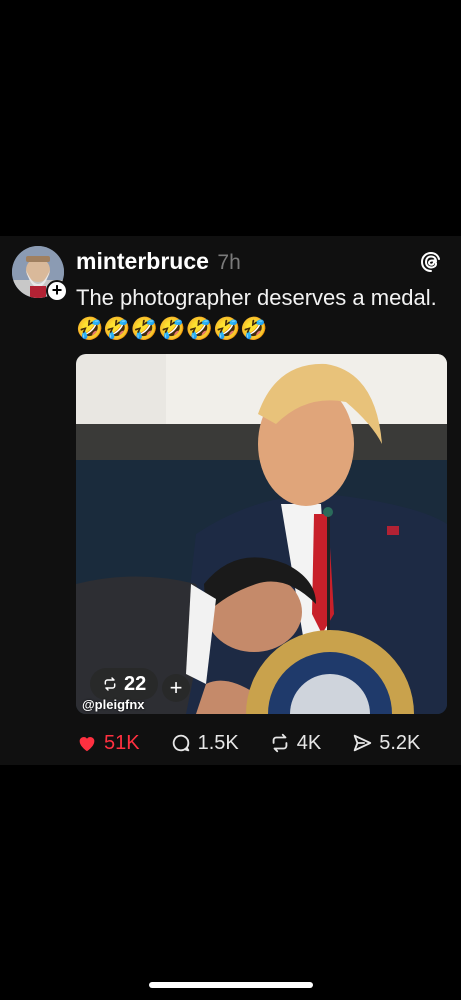 The width and height of the screenshot is (461, 1000). Describe the element at coordinates (122, 742) in the screenshot. I see `like-count: 51K` at that location.